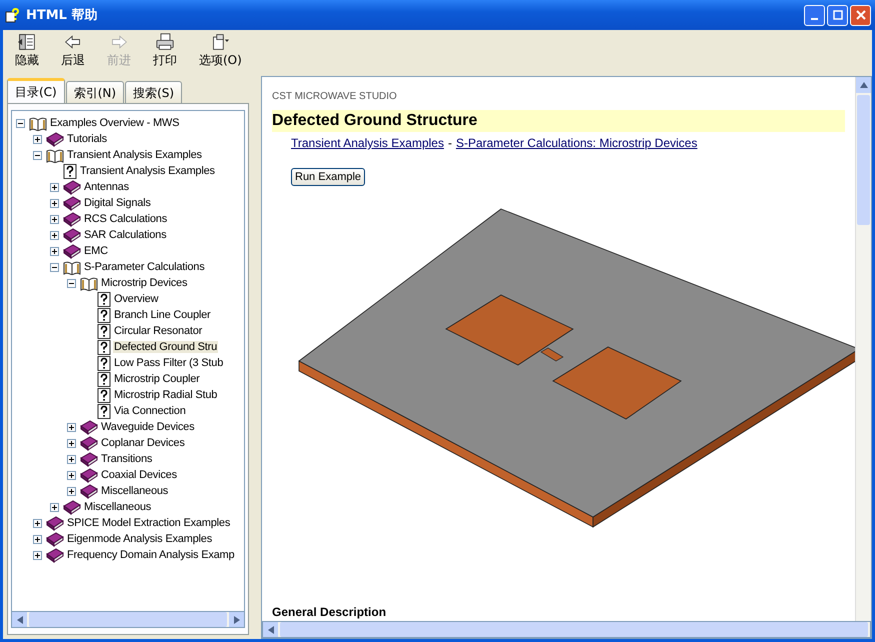 The image size is (875, 642). Describe the element at coordinates (220, 51) in the screenshot. I see `toolbar-button: 选项(O)` at that location.